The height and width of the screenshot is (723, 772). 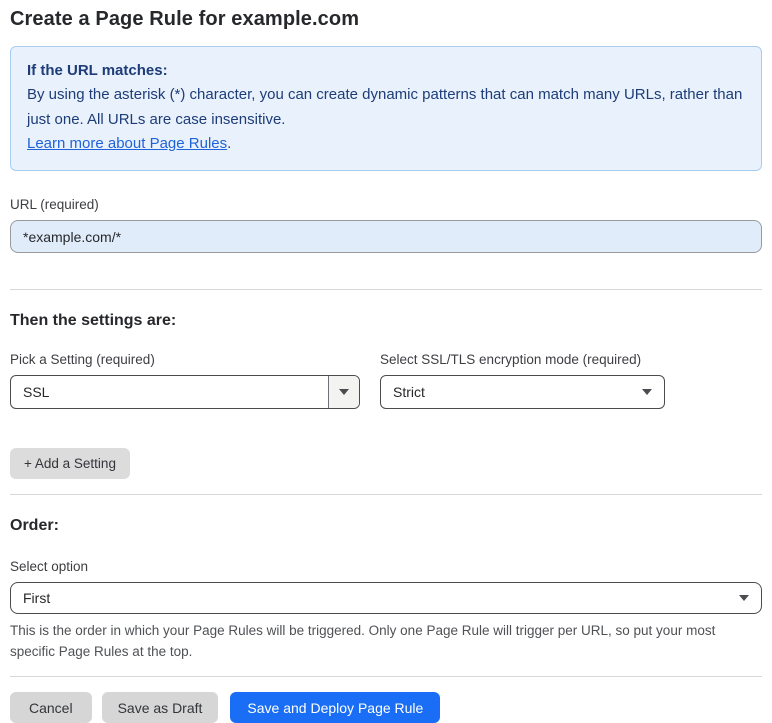 I want to click on pick-setting-label: Pick a Setting (required), so click(x=82, y=360).